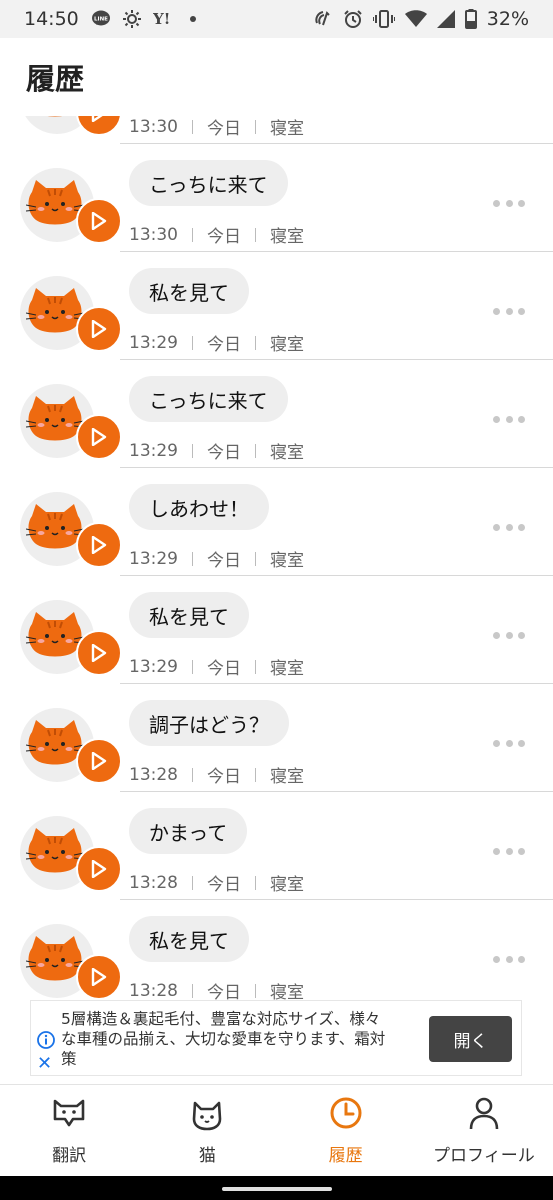 The image size is (553, 1200). What do you see at coordinates (199, 507) in the screenshot?
I see `phrase-bubble: しあわせ！` at bounding box center [199, 507].